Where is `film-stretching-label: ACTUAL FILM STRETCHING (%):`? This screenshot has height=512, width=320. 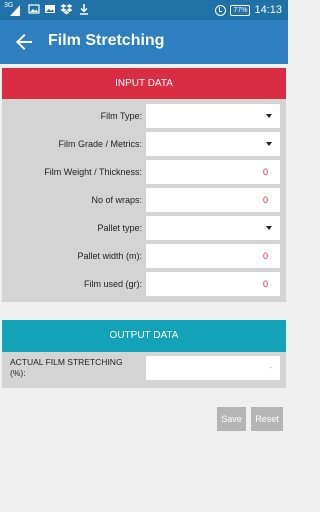
film-stretching-label: ACTUAL FILM STRETCHING (%): is located at coordinates (66, 367).